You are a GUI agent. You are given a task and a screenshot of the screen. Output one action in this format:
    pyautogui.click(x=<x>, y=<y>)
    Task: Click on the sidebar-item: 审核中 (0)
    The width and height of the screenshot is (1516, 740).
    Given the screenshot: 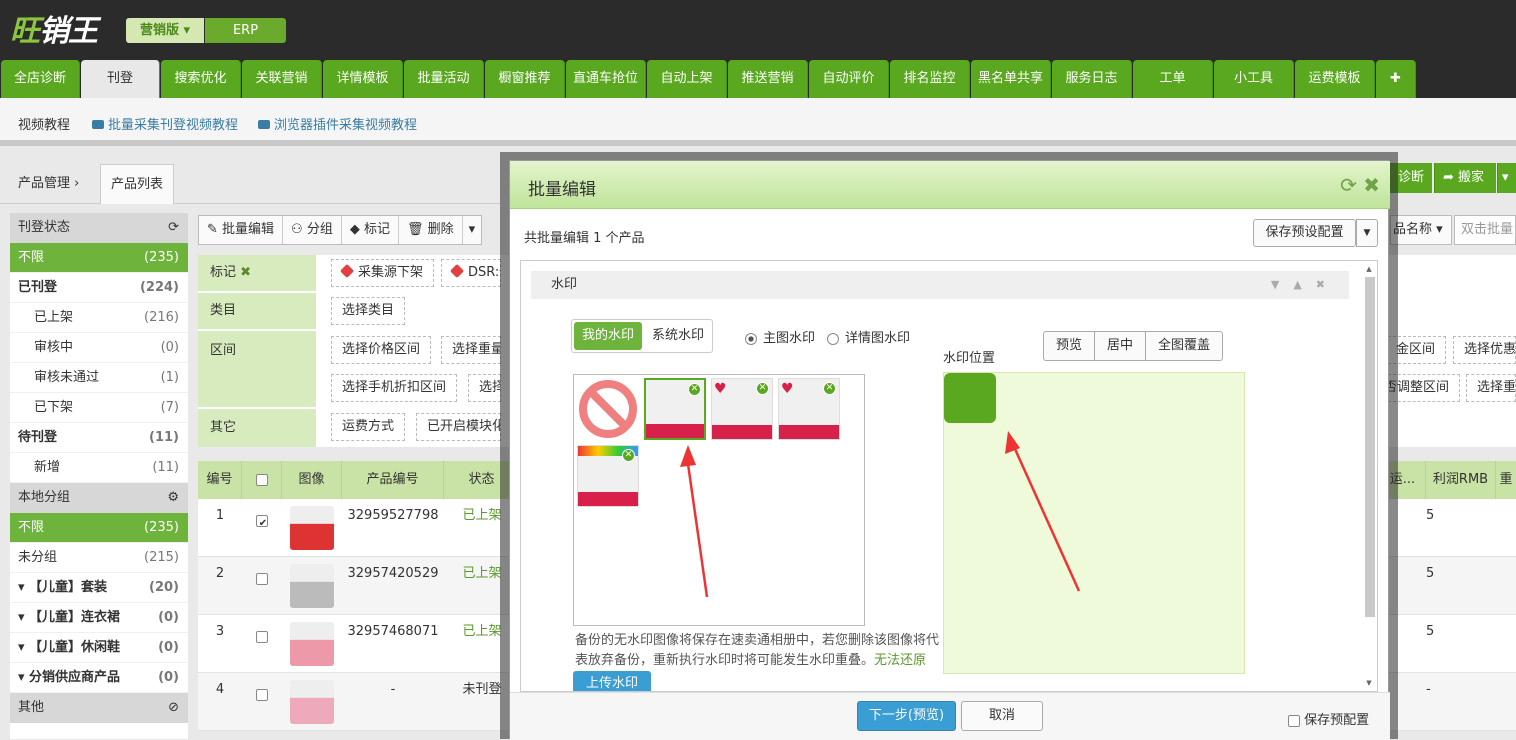 What is the action you would take?
    pyautogui.click(x=99, y=348)
    